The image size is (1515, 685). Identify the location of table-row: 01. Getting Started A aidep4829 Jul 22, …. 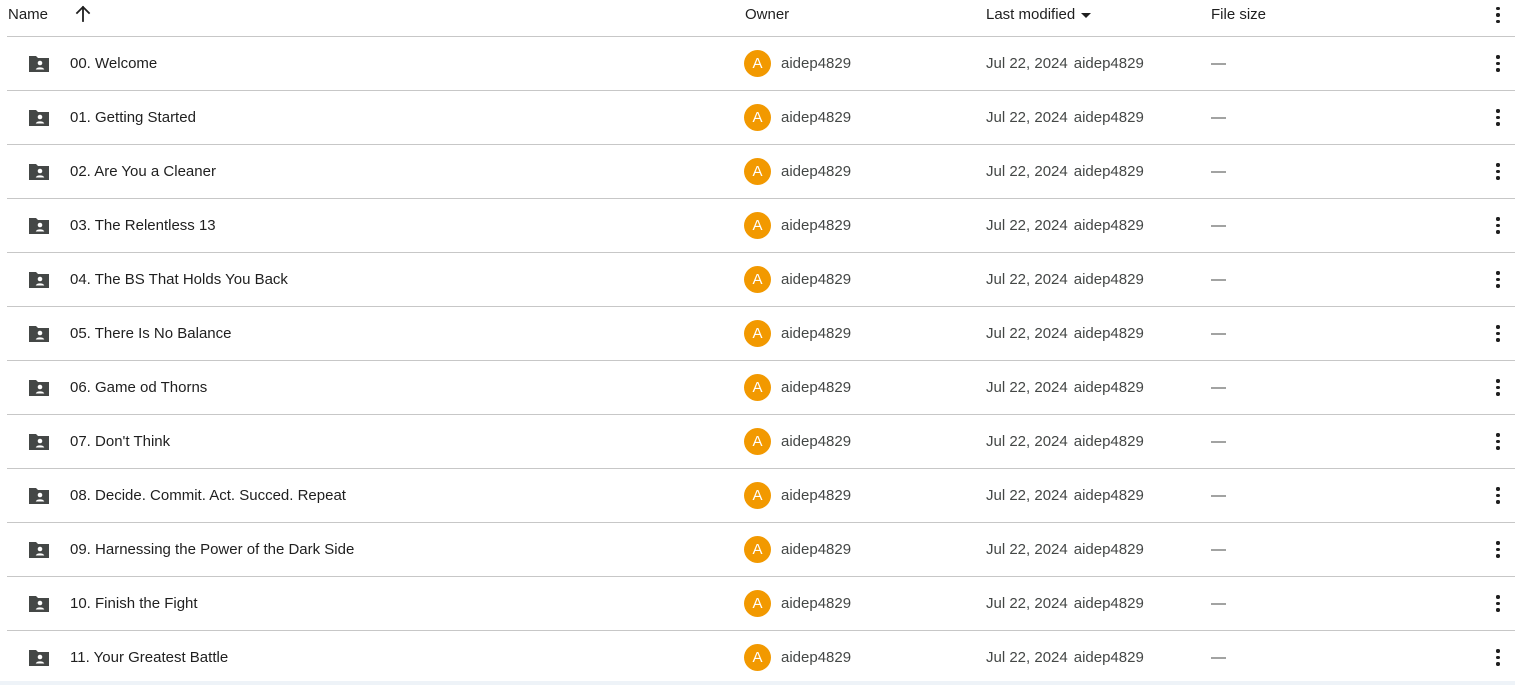
(761, 118).